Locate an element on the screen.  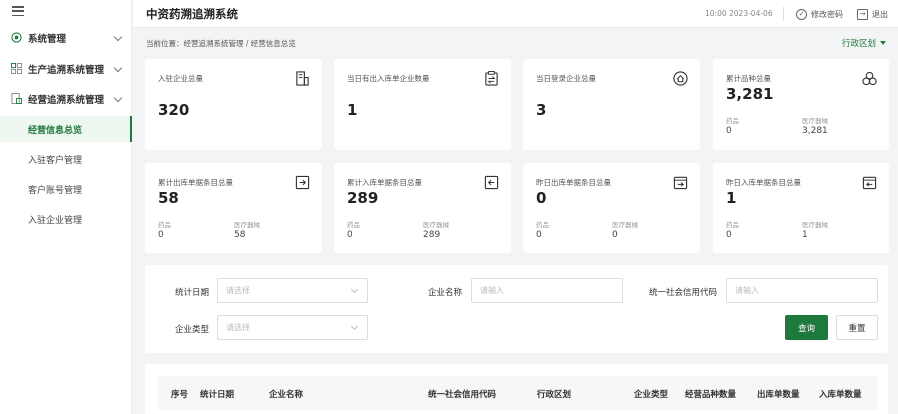
stat-label: 累计品种总量 is located at coordinates (748, 78).